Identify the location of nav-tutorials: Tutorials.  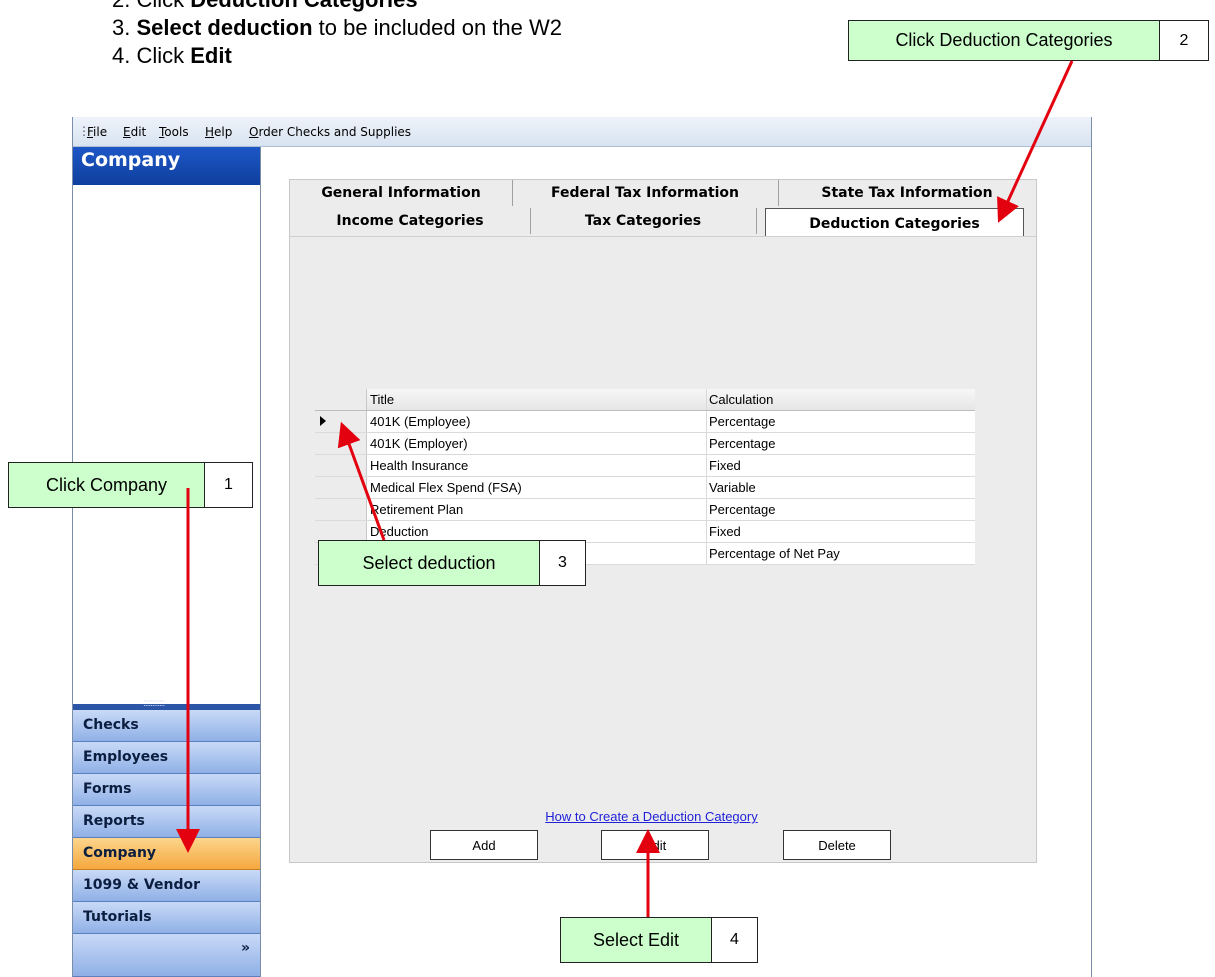
(166, 918).